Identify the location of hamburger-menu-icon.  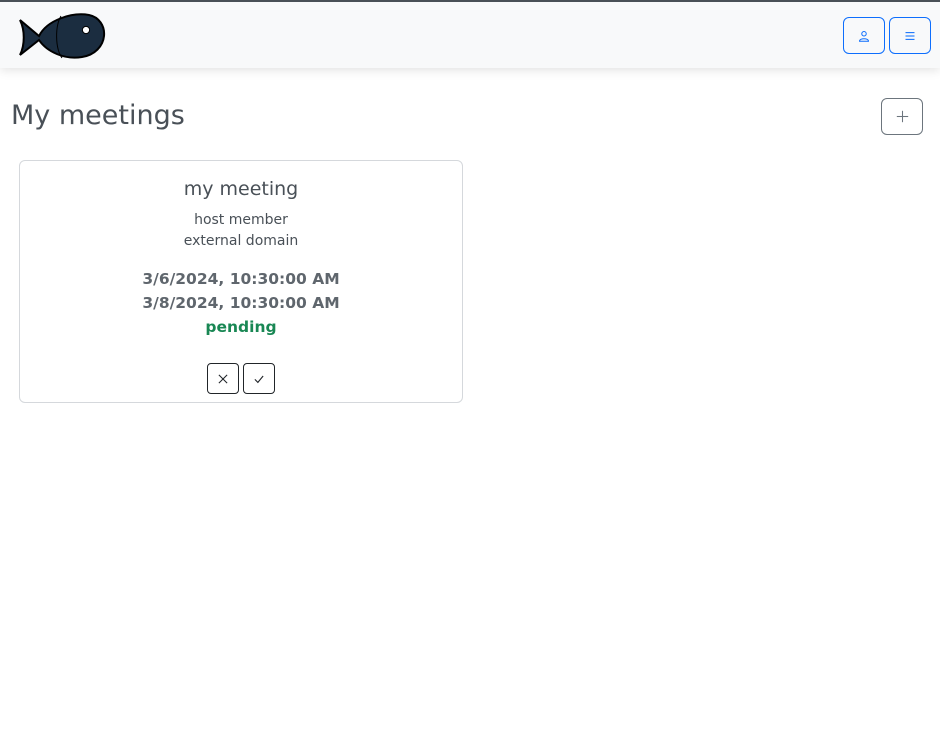
(910, 35).